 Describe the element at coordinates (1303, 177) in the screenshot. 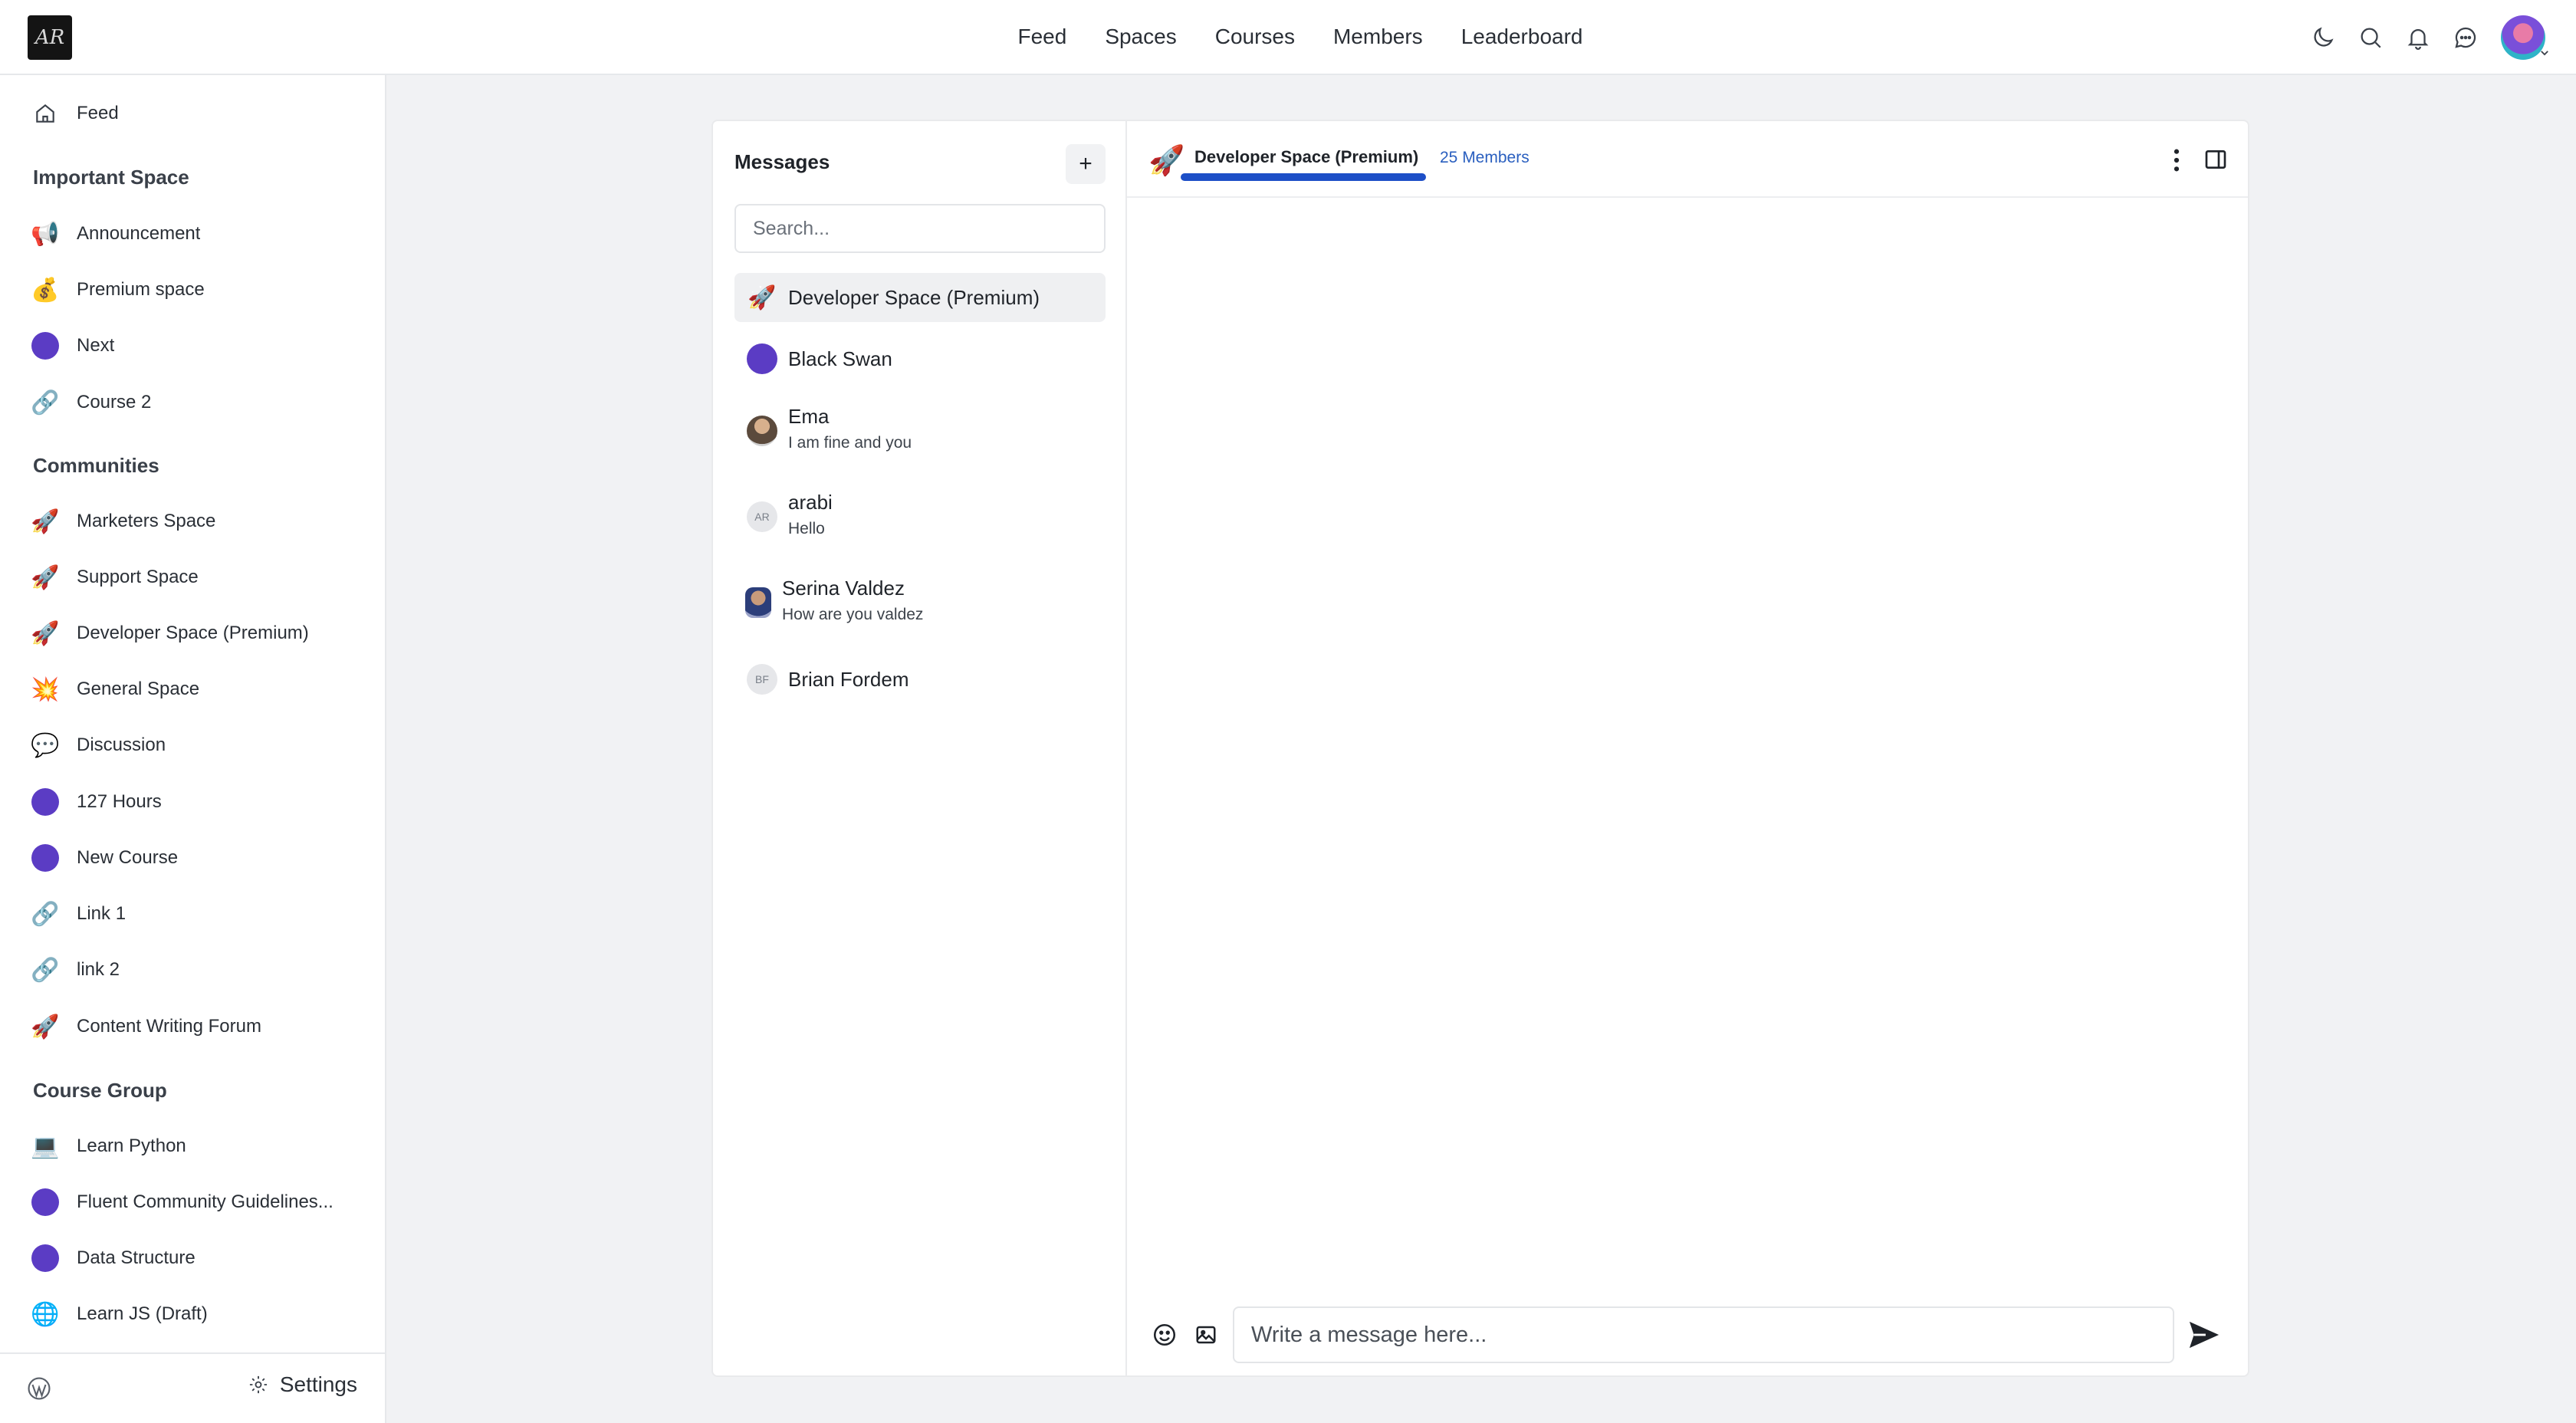

I see `active-tab-indicator` at that location.